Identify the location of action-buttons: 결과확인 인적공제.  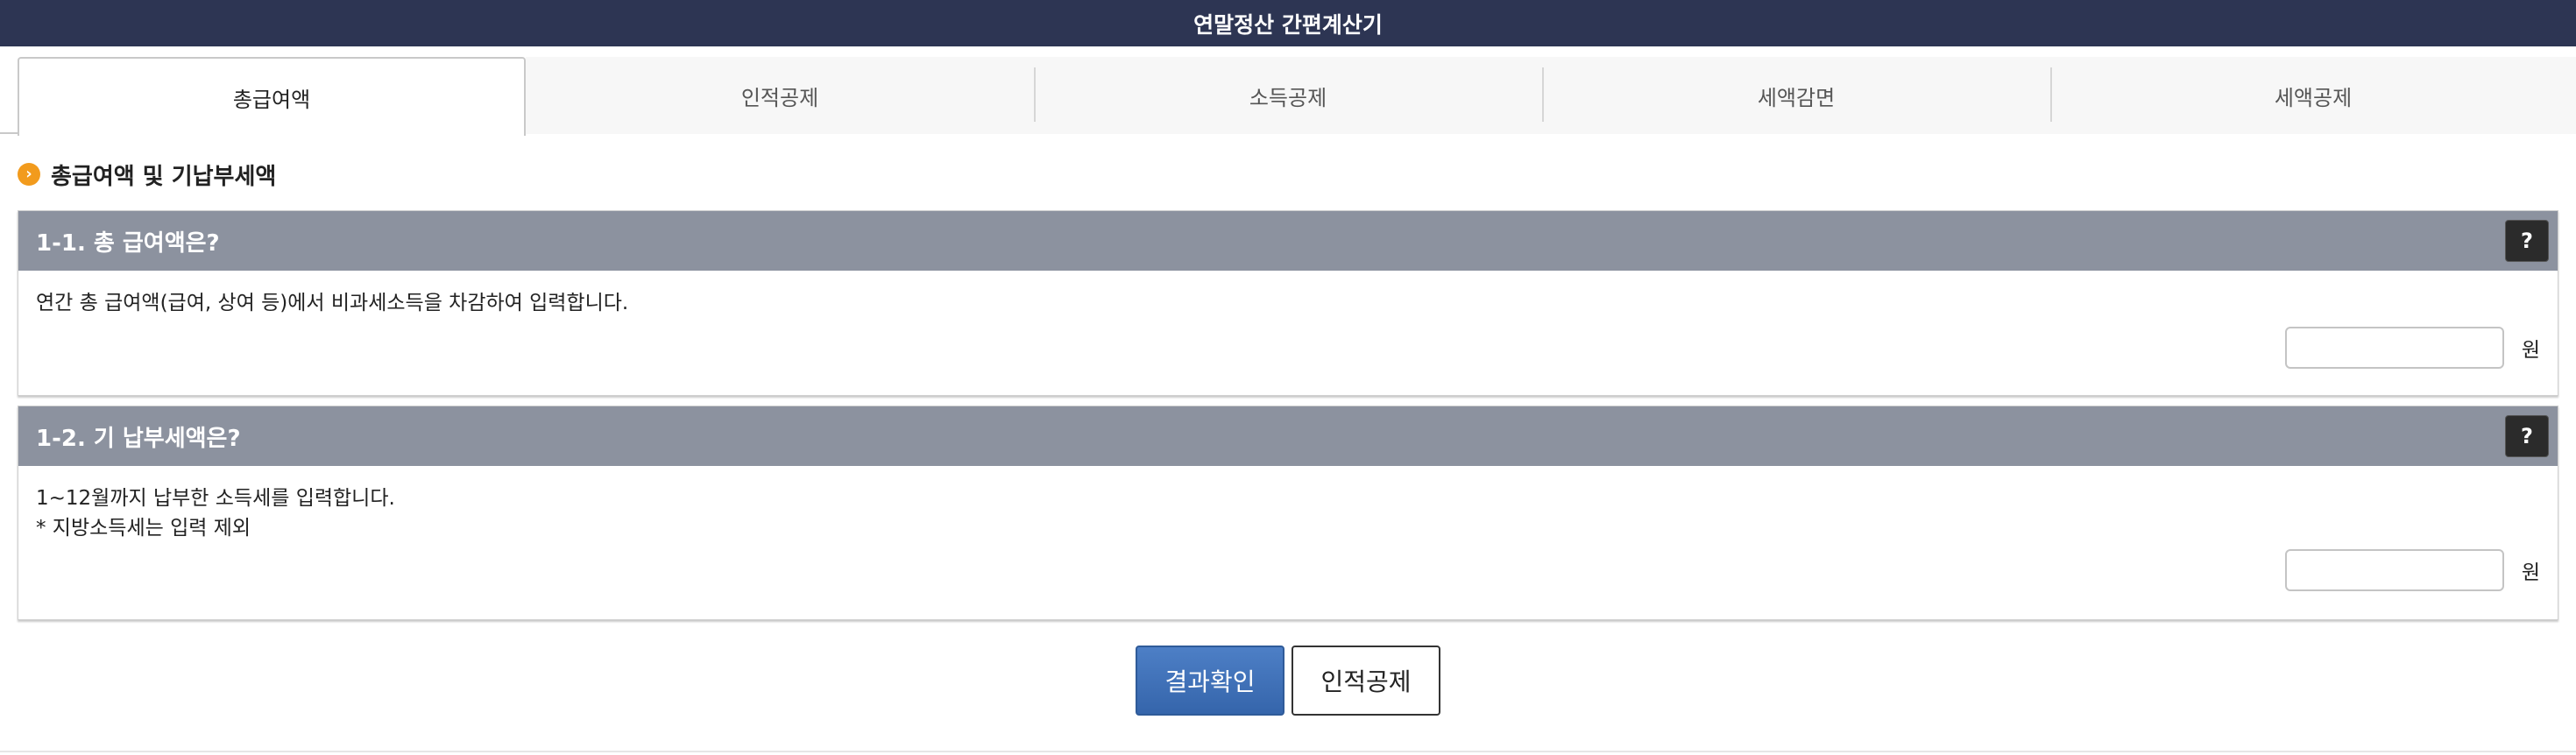
(1288, 681).